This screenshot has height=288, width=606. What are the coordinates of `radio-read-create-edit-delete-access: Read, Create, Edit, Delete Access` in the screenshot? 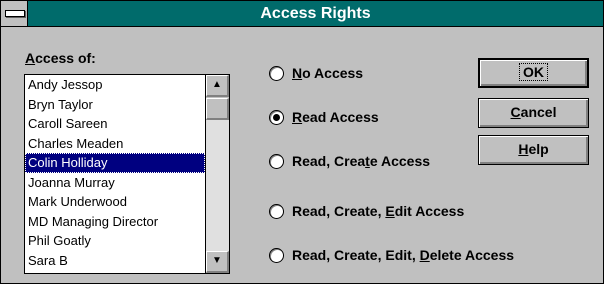 It's located at (391, 255).